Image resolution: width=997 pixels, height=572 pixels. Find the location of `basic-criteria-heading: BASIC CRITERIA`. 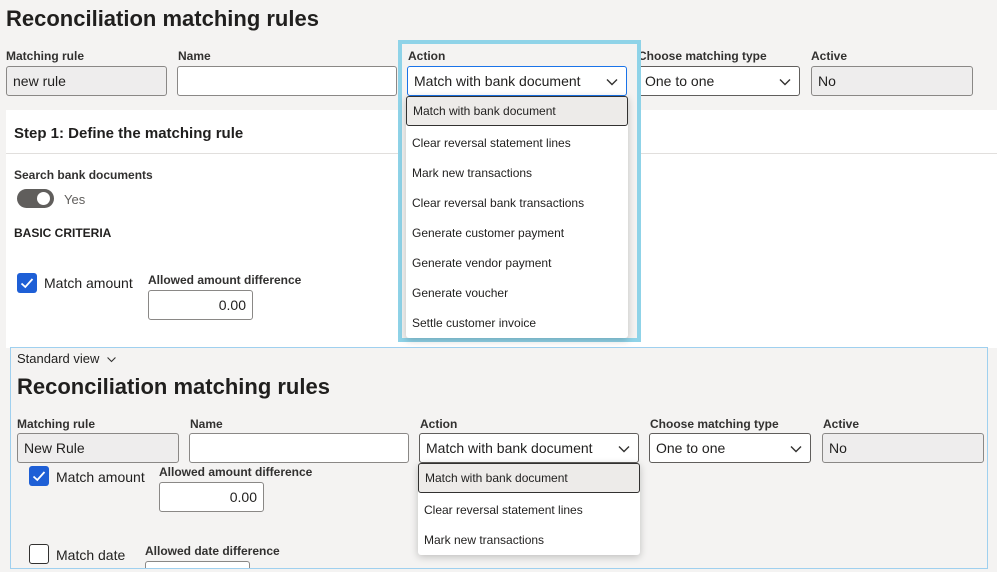

basic-criteria-heading: BASIC CRITERIA is located at coordinates (63, 233).